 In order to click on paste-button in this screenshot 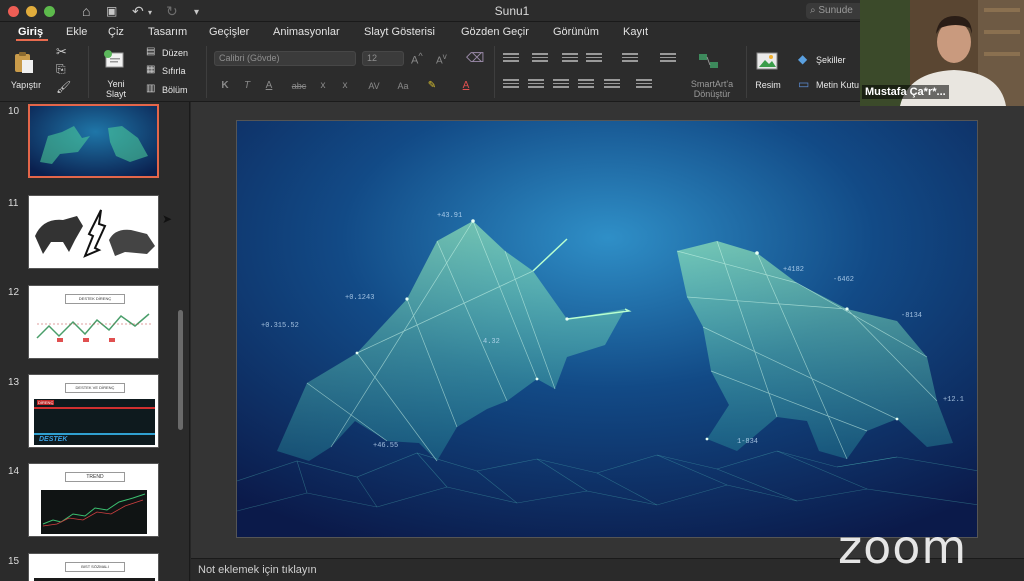, I will do `click(24, 62)`.